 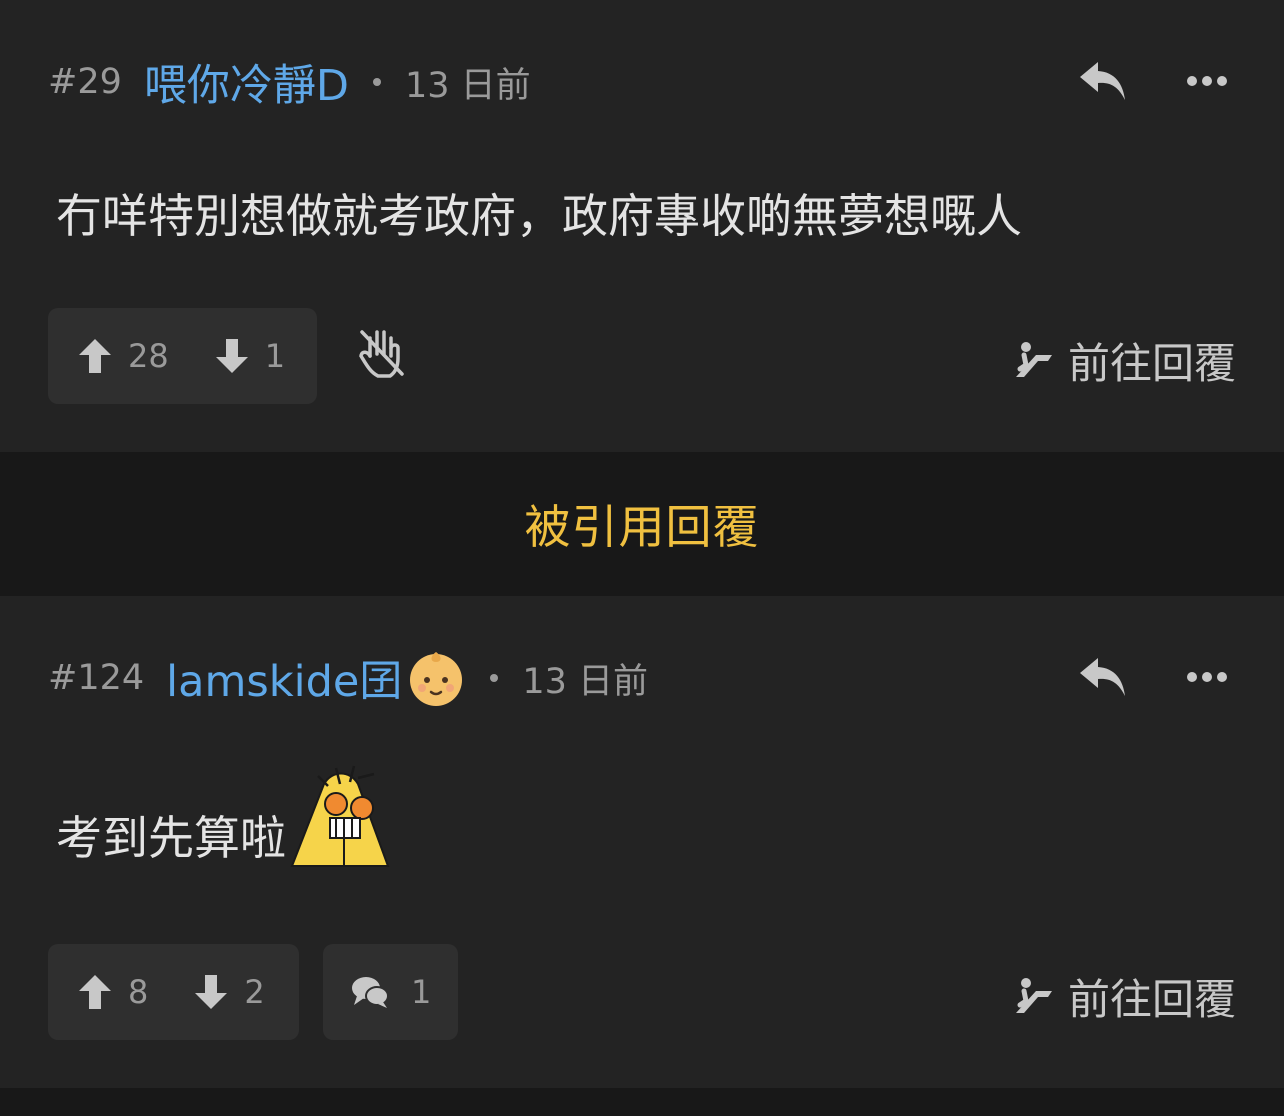 I want to click on vote-box: 28 1, so click(x=182, y=356).